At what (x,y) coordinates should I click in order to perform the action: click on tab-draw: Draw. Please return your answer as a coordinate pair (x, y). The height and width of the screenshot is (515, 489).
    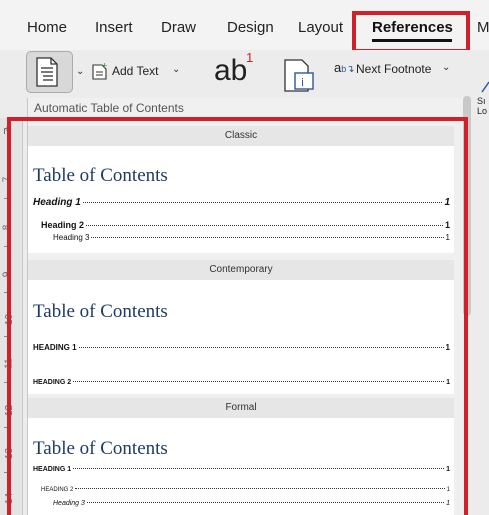
    Looking at the image, I should click on (178, 27).